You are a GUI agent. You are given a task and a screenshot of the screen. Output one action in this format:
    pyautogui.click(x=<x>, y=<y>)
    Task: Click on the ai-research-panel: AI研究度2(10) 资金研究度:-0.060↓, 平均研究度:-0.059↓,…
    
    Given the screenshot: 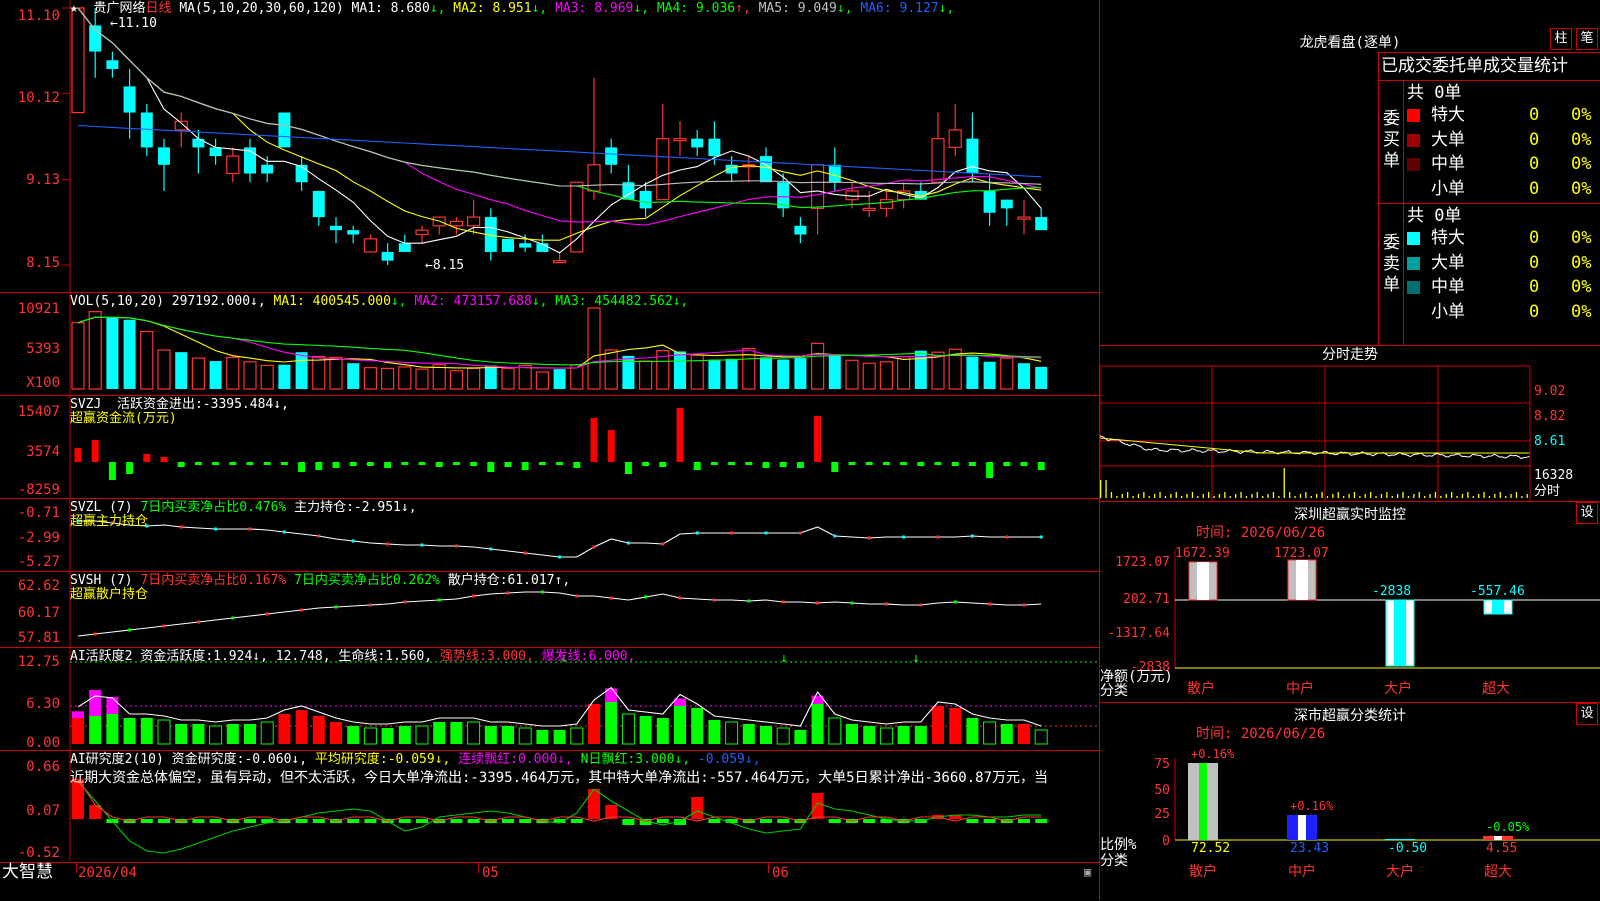 What is the action you would take?
    pyautogui.click(x=550, y=806)
    